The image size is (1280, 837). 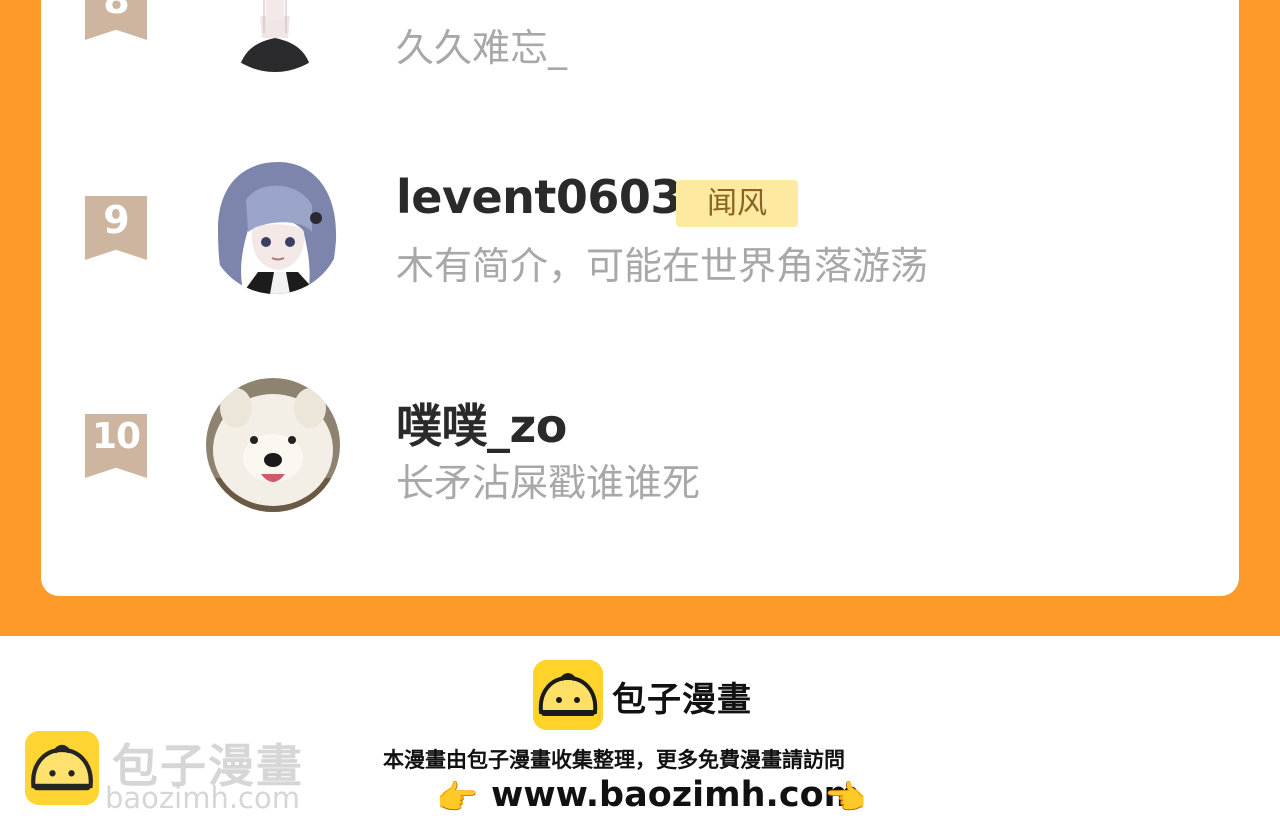 I want to click on pointing-right-icon: 👉, so click(x=457, y=798).